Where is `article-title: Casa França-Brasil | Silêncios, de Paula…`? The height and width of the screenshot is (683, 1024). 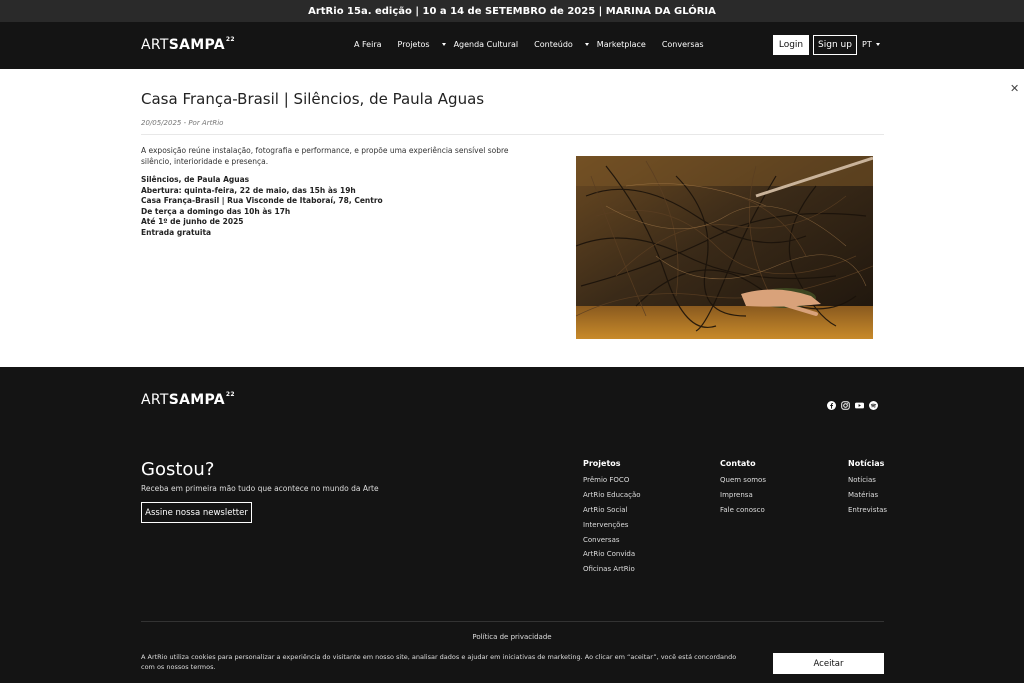
article-title: Casa França-Brasil | Silêncios, de Paula… is located at coordinates (313, 99).